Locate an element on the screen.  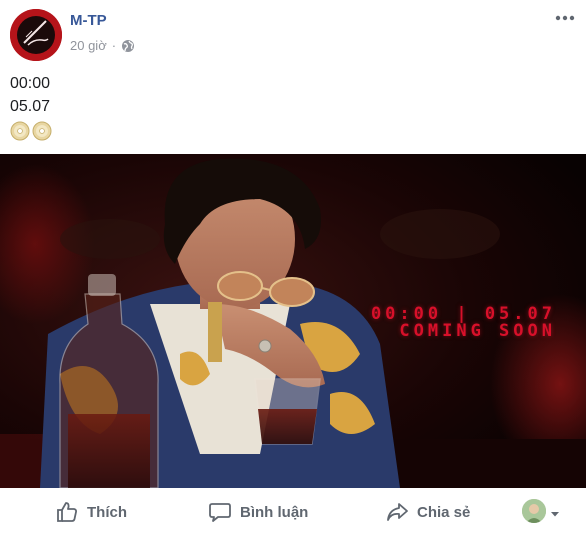
action-bar: Thích Bình luận Chia sẻ is located at coordinates (293, 512).